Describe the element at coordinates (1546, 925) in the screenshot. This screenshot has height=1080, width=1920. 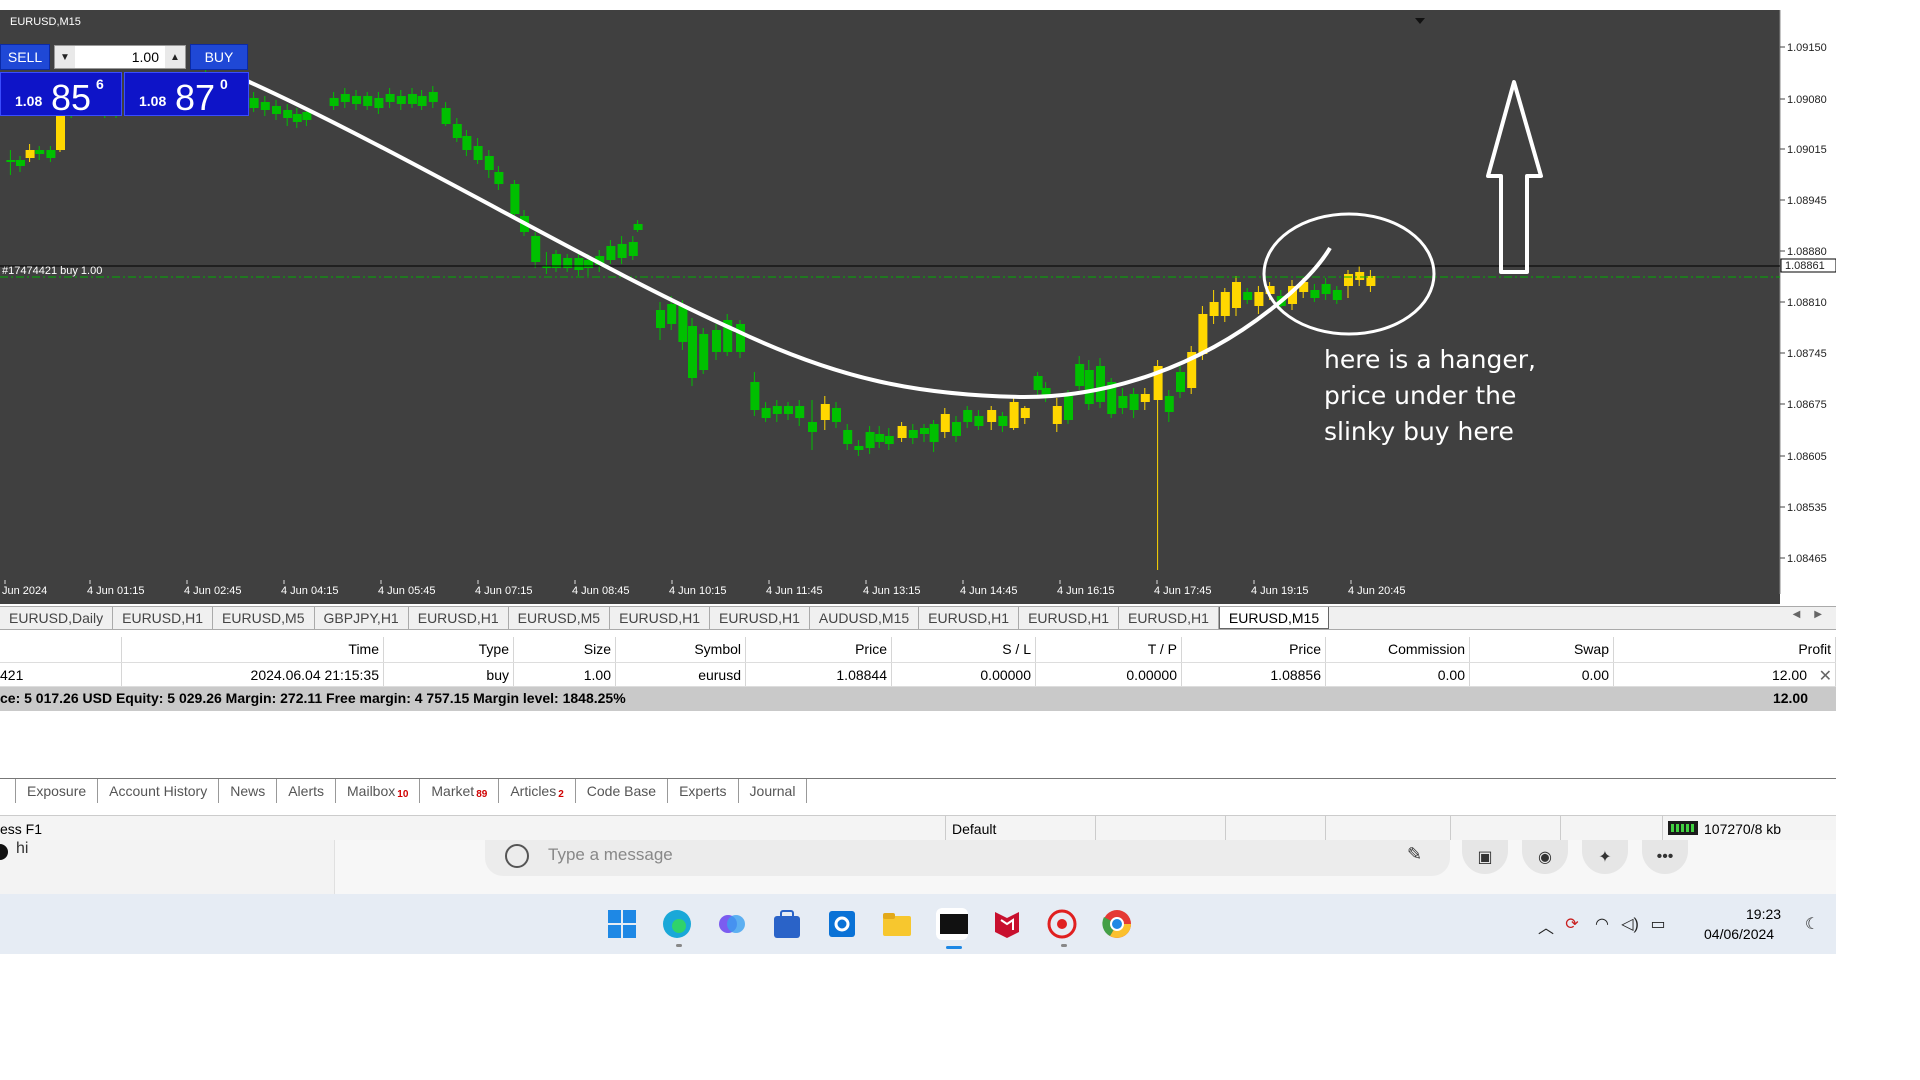
I see `chevron-up-icon: ︿` at that location.